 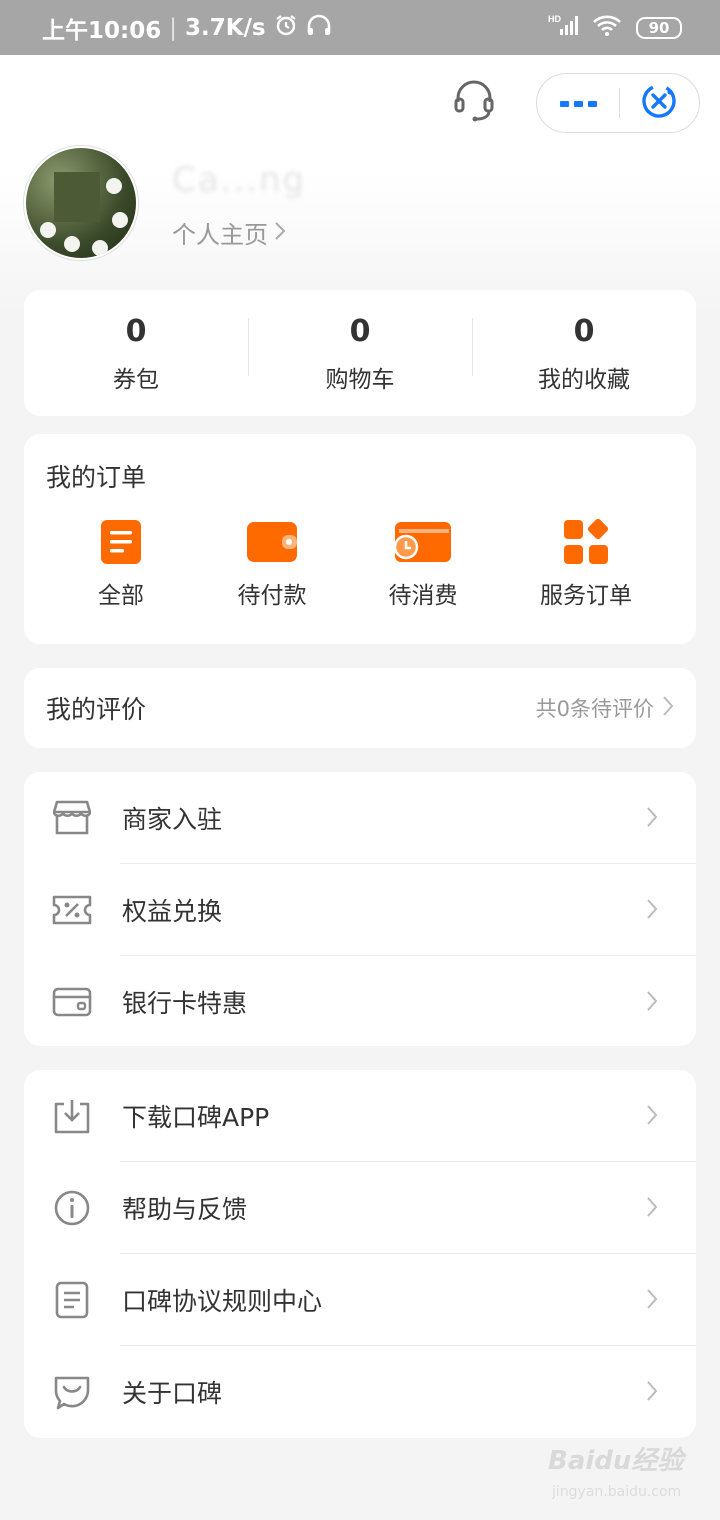 What do you see at coordinates (360, 1002) in the screenshot?
I see `menu-item-bank-card: 银行卡特惠` at bounding box center [360, 1002].